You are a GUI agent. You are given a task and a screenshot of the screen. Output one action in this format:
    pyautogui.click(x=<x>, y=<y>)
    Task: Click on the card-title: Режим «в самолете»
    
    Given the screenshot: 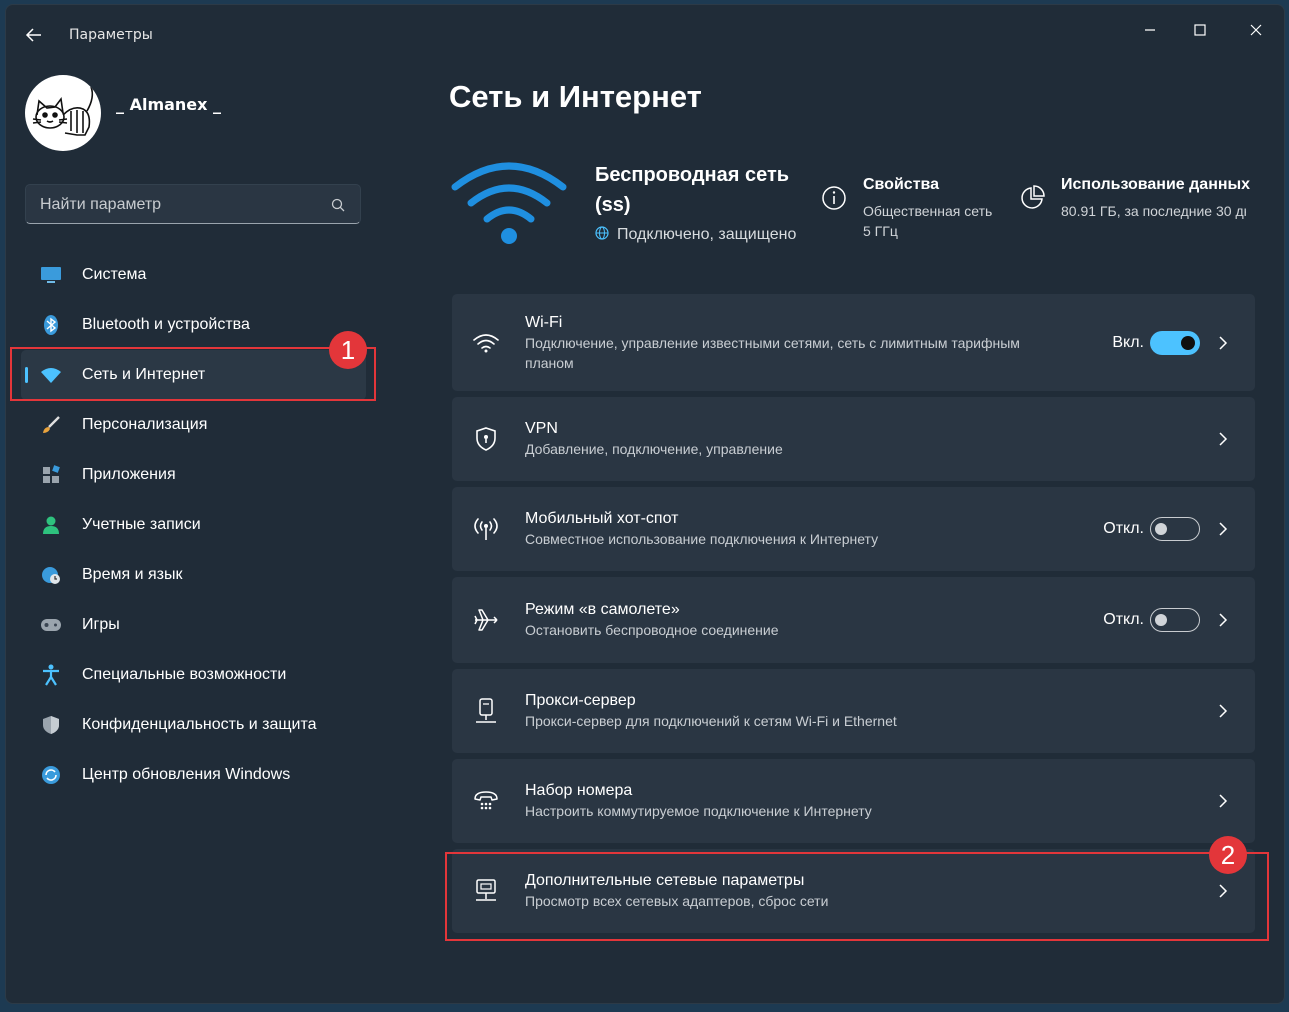 What is the action you would take?
    pyautogui.click(x=602, y=609)
    